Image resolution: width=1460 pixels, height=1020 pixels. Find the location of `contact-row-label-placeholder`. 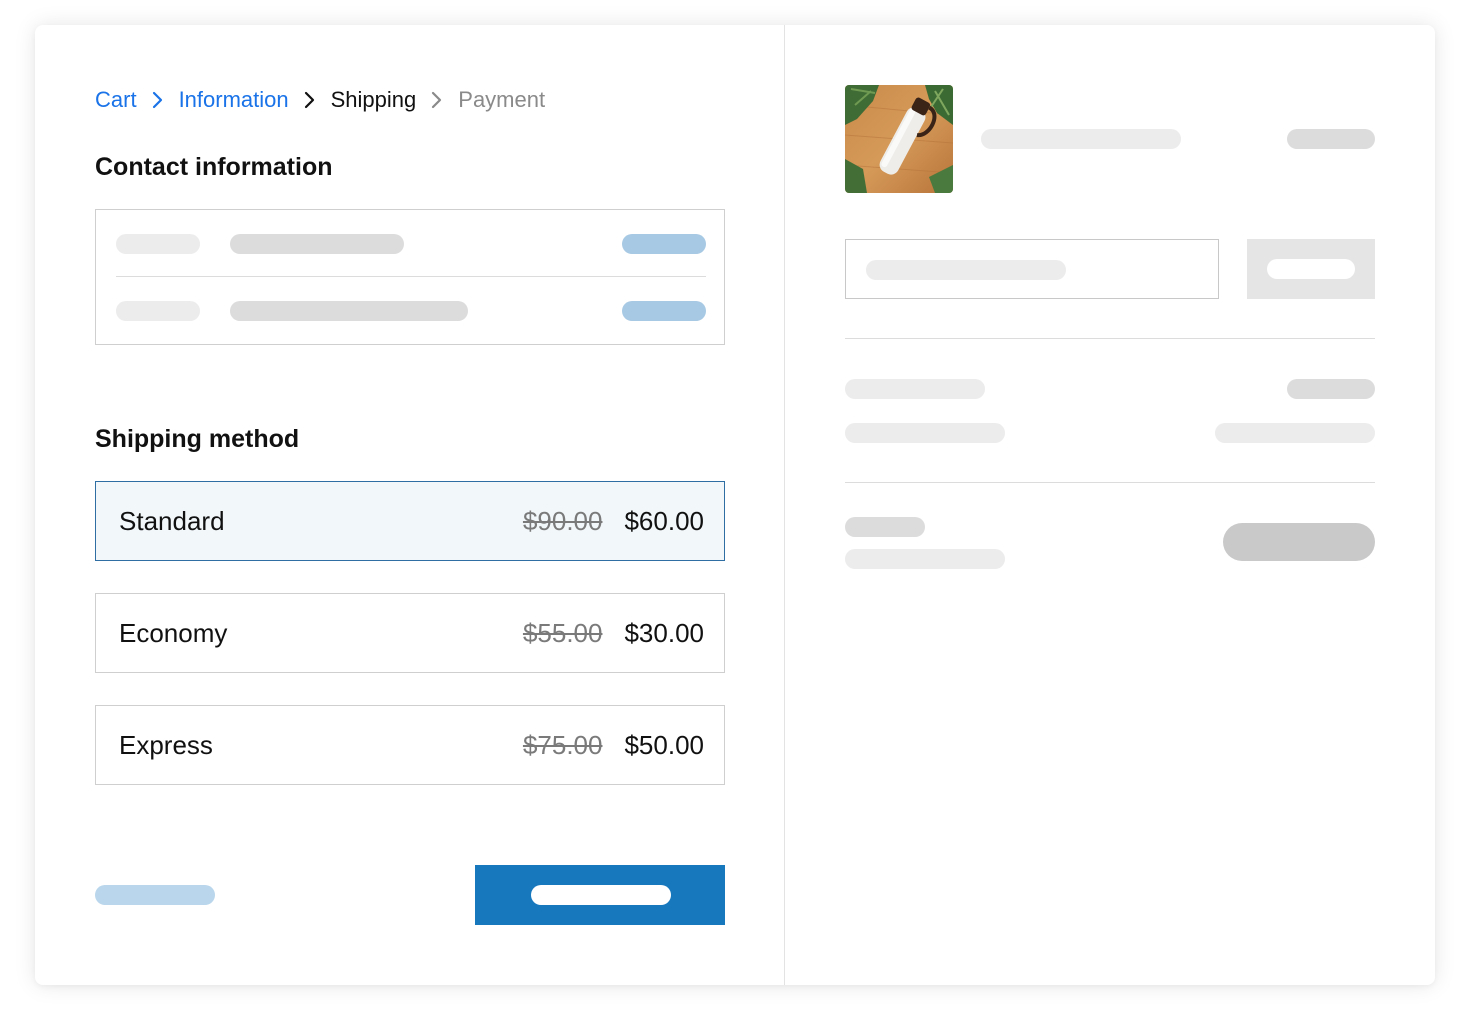

contact-row-label-placeholder is located at coordinates (158, 244).